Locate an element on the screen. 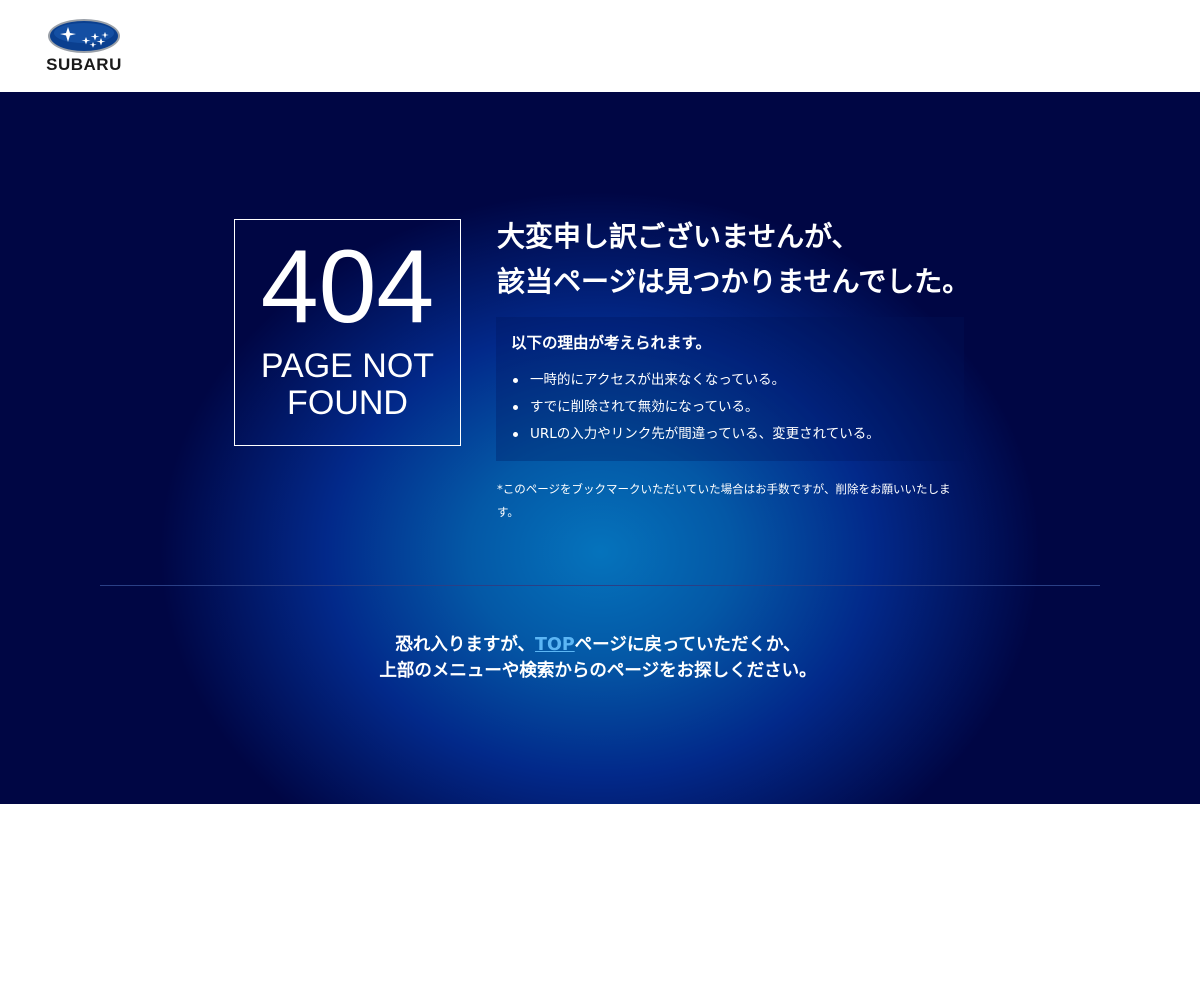 The image size is (1200, 1000). return-message-line-2: 上部のメニューや検索からのページをお探しください。 is located at coordinates (598, 671).